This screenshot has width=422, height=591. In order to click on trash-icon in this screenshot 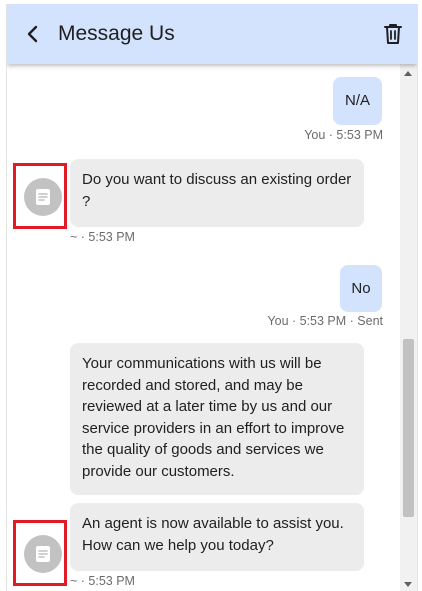, I will do `click(393, 34)`.